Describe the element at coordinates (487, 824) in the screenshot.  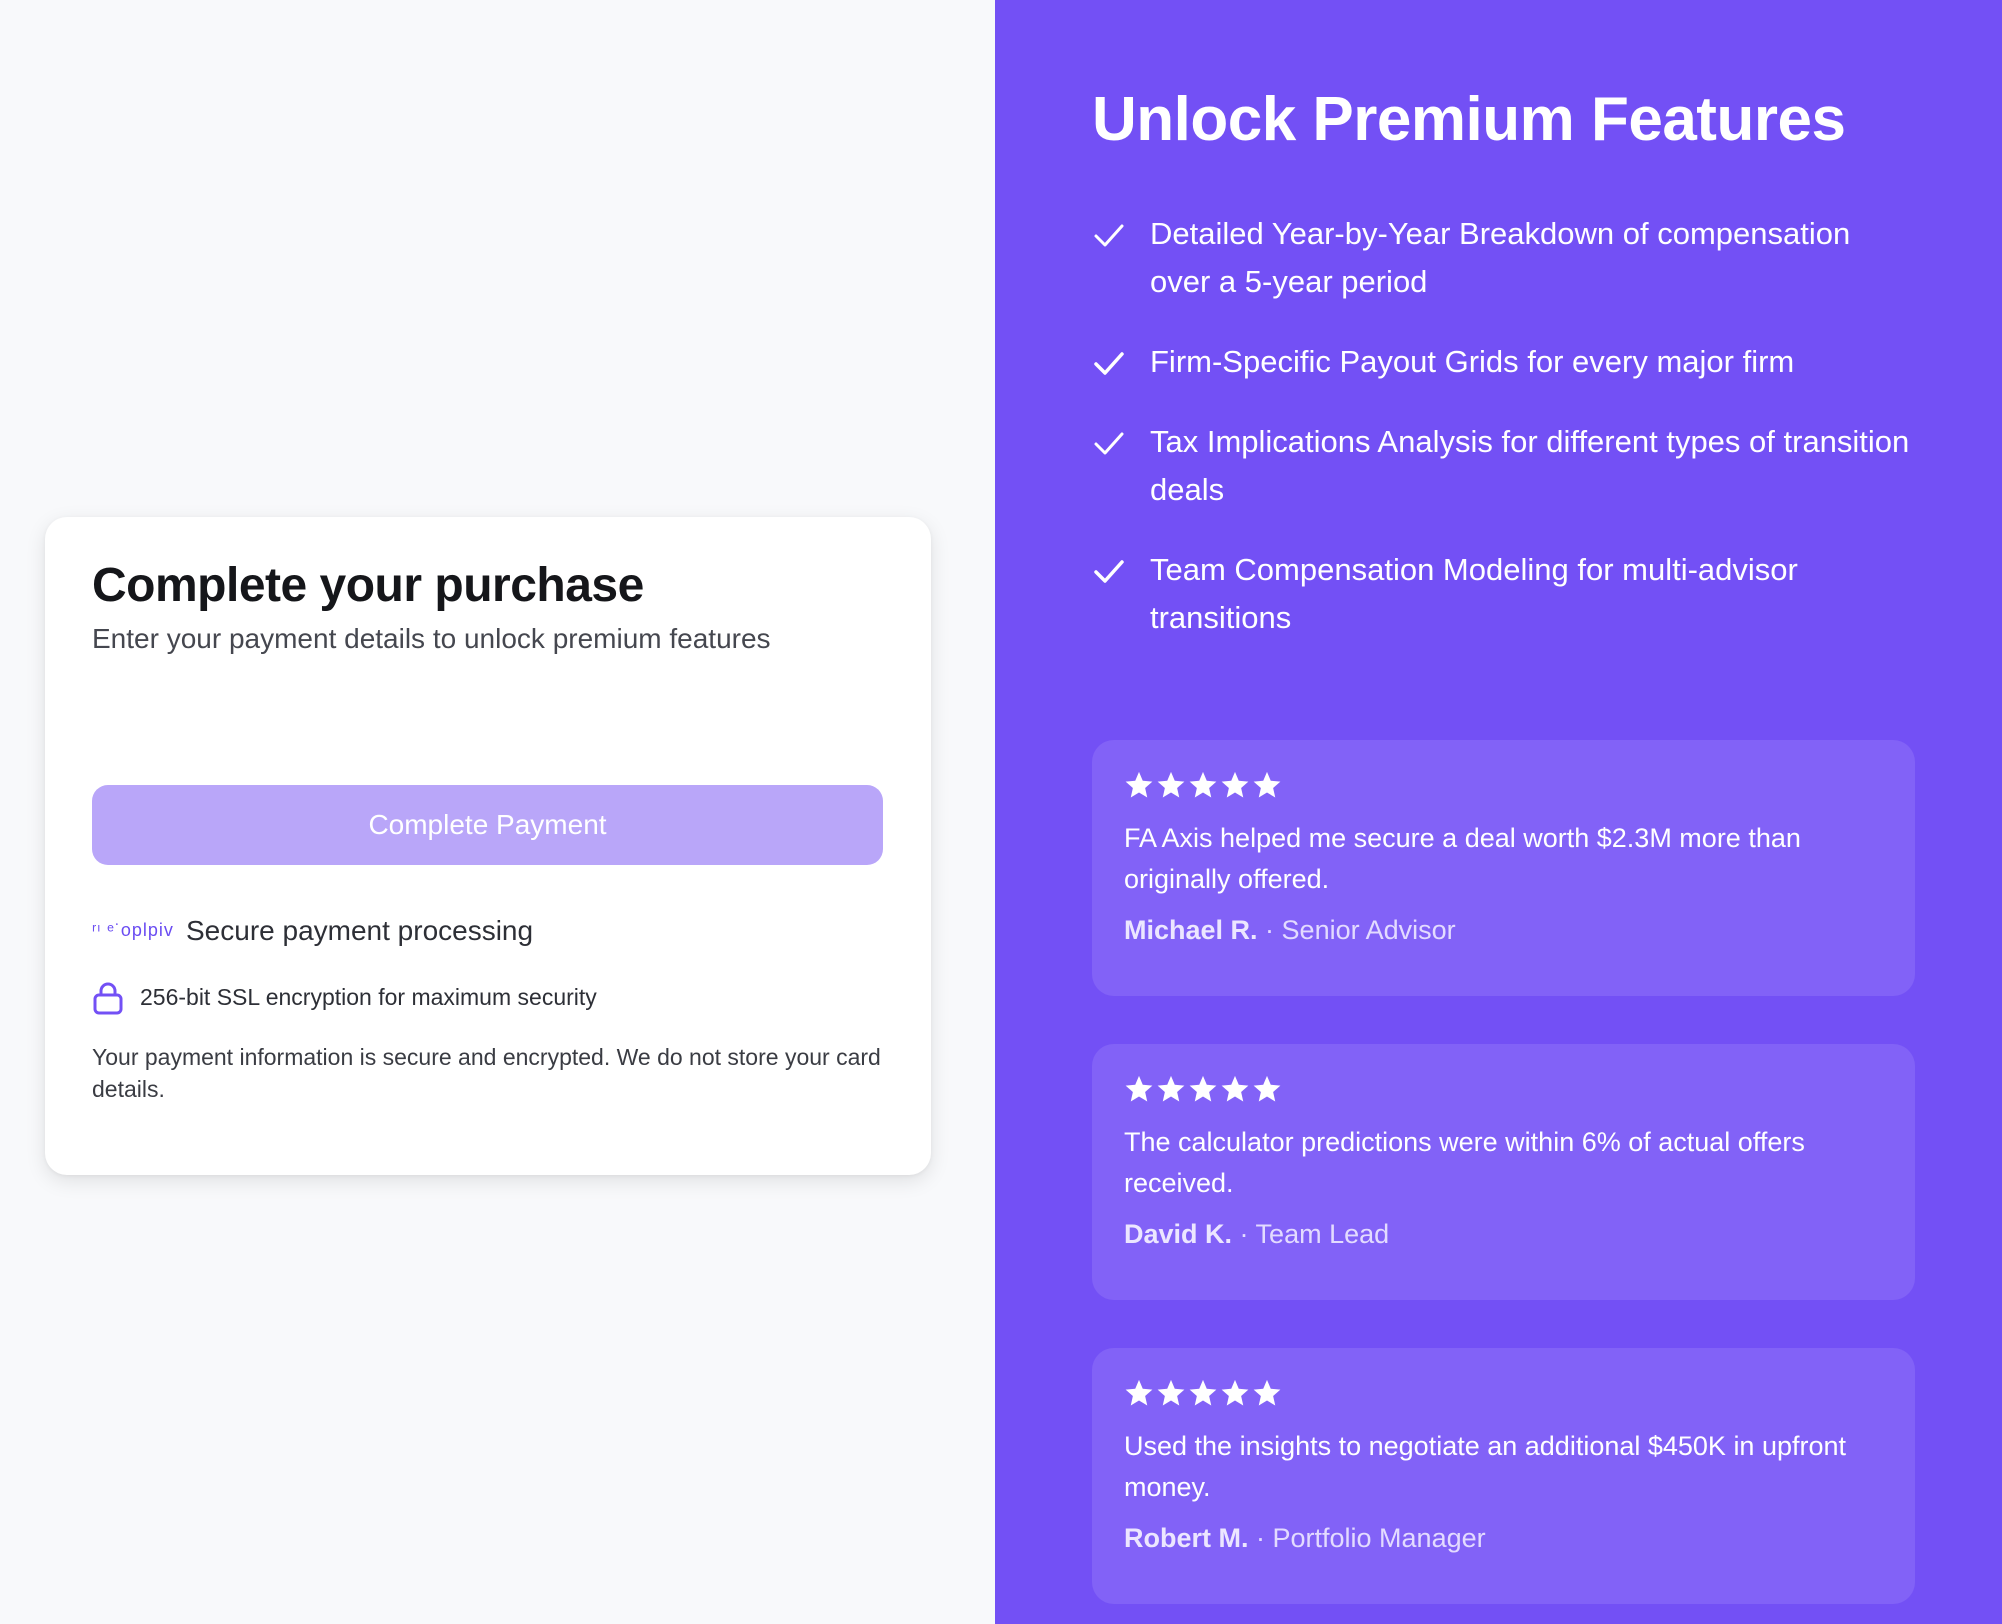
I see `complete-payment-button: Complete Payment` at that location.